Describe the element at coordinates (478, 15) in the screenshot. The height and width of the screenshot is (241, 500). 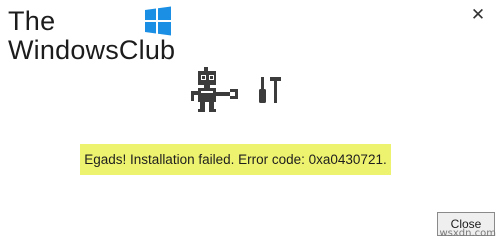
I see `window-close-icon: ✕` at that location.